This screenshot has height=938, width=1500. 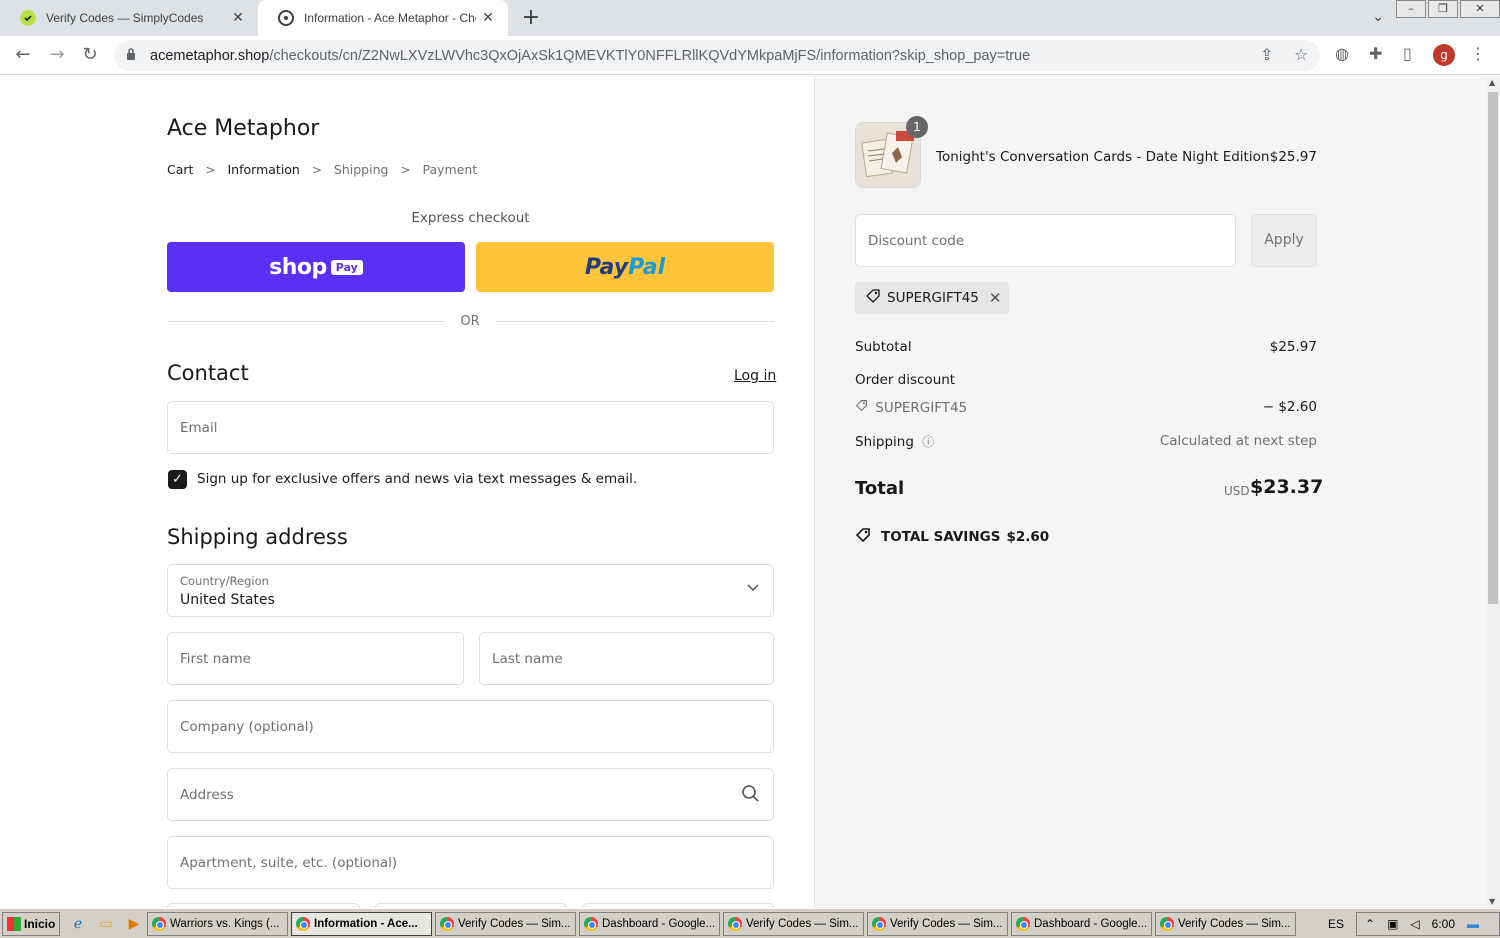 What do you see at coordinates (1493, 348) in the screenshot?
I see `scrollbar-thumb` at bounding box center [1493, 348].